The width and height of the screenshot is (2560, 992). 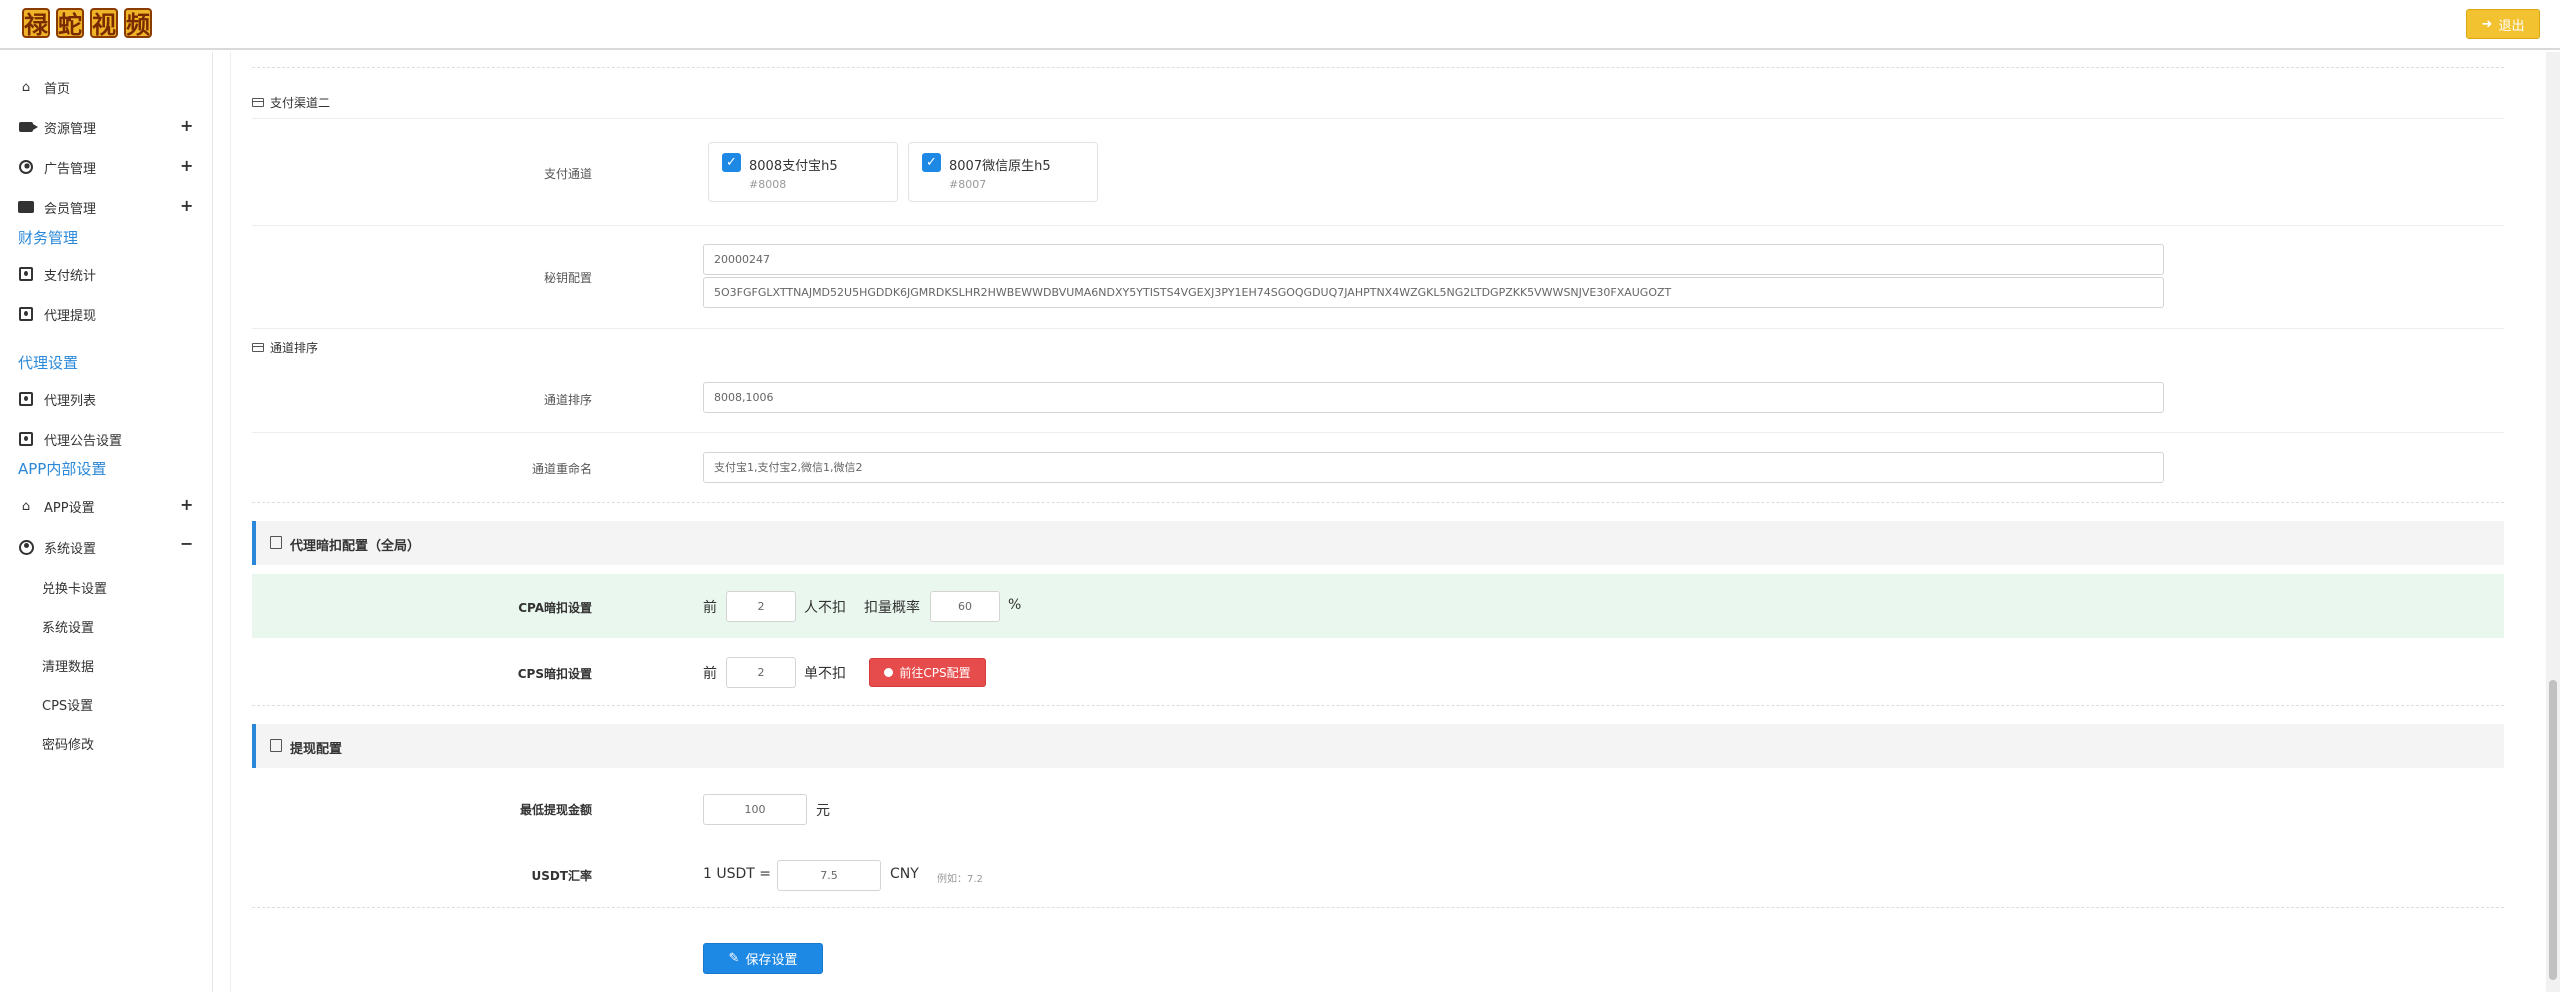 I want to click on sorting-heading-text: 通道排序, so click(x=294, y=348).